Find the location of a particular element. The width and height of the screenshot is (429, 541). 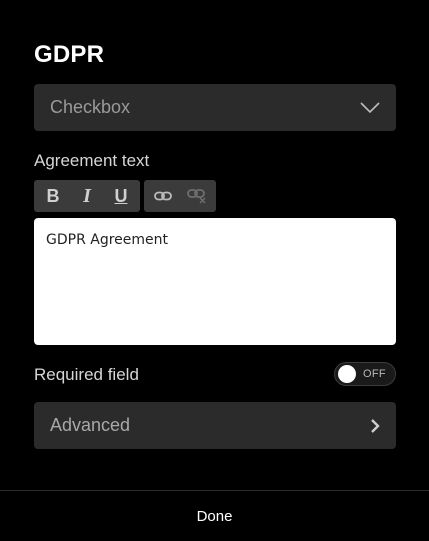

chevron-right-icon is located at coordinates (375, 425).